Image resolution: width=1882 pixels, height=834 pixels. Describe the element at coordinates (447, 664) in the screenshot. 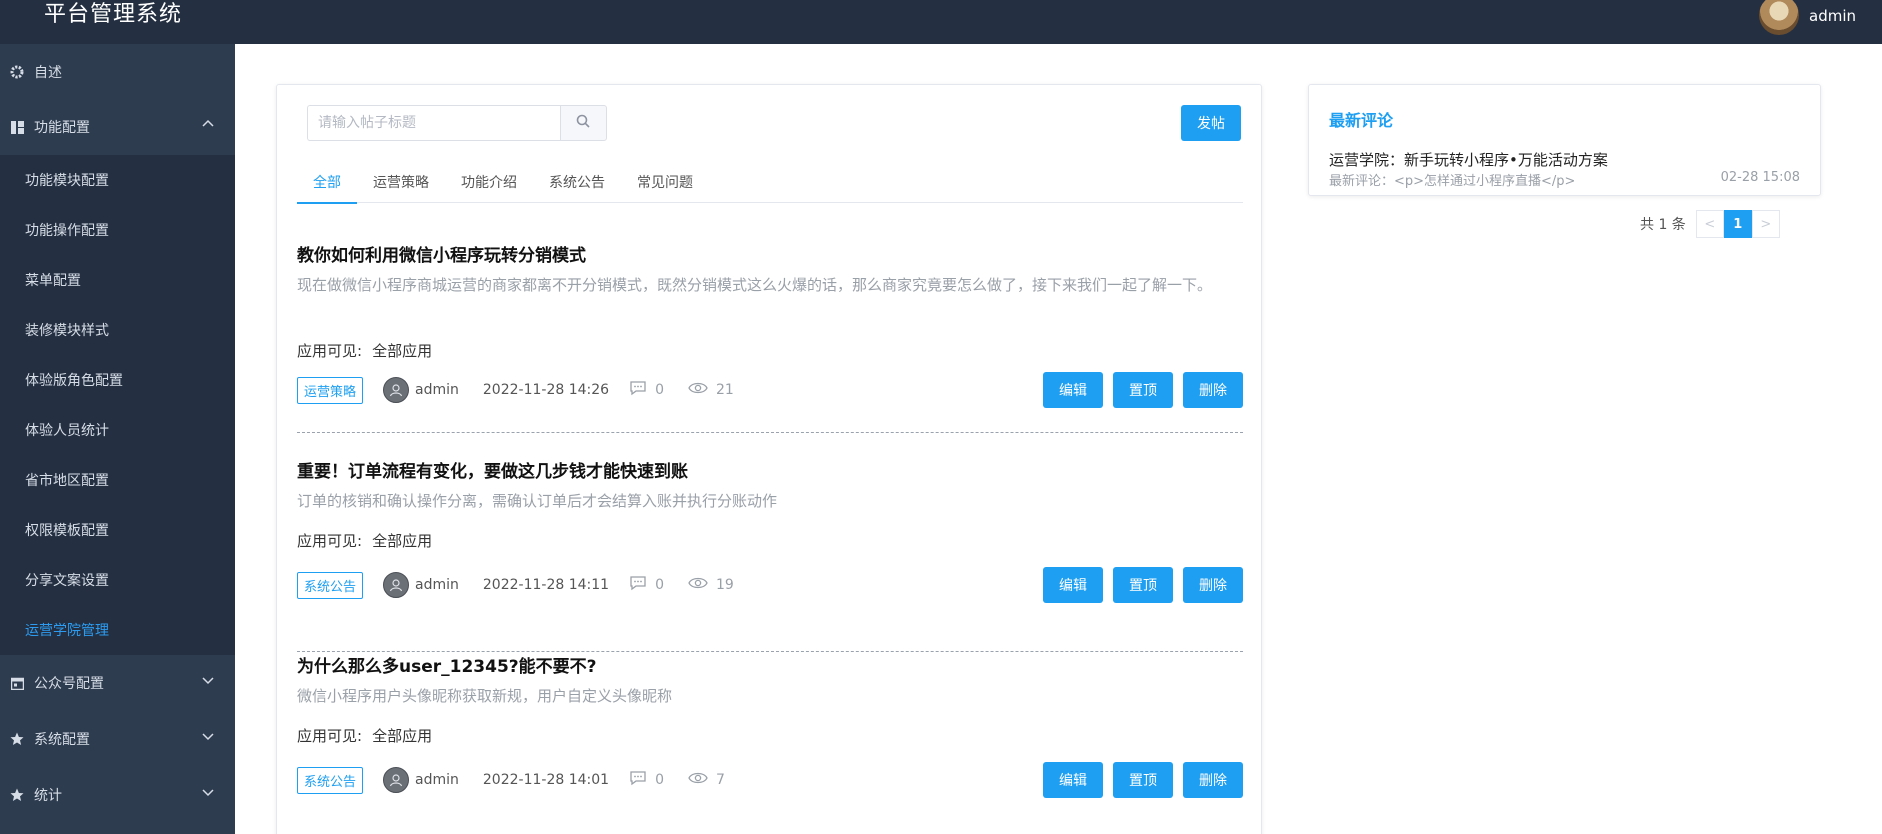

I see `post-title: 为什么那么多user_12345?能不要不?` at that location.